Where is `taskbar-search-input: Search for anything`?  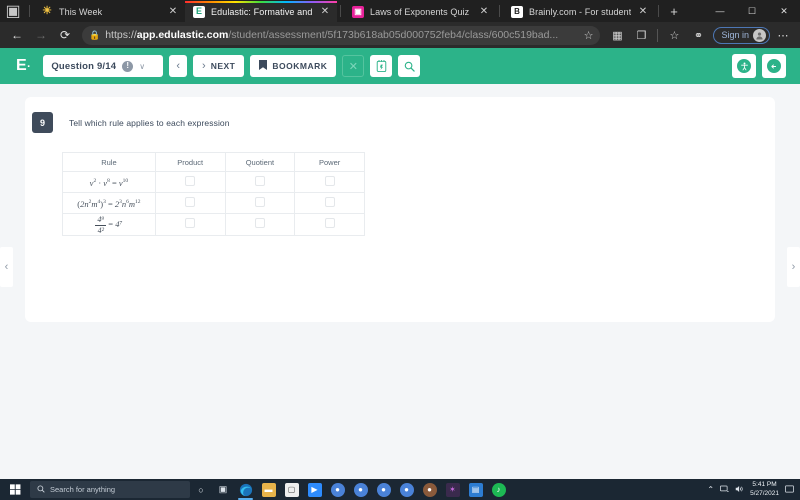 taskbar-search-input: Search for anything is located at coordinates (110, 489).